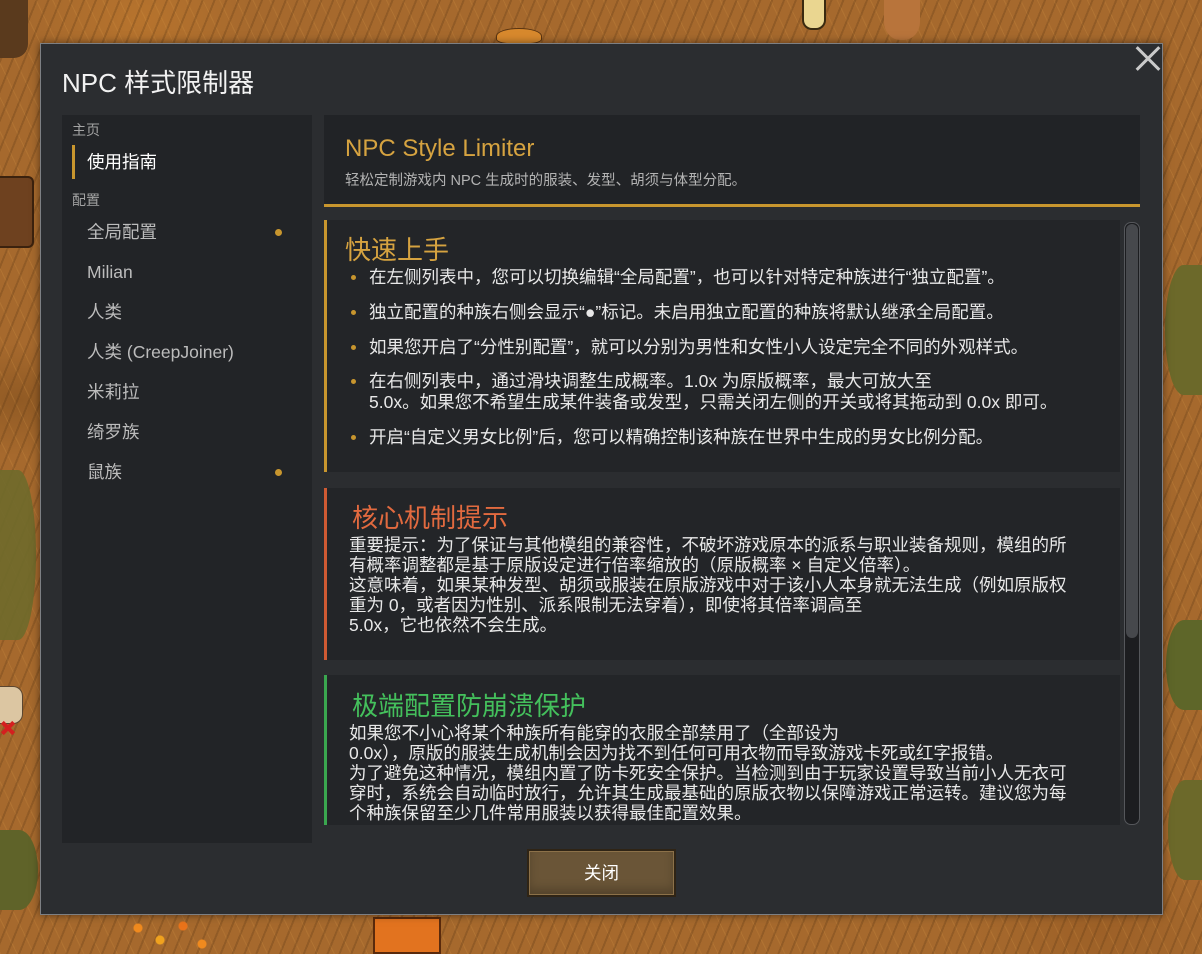  Describe the element at coordinates (1148, 58) in the screenshot. I see `close-icon` at that location.